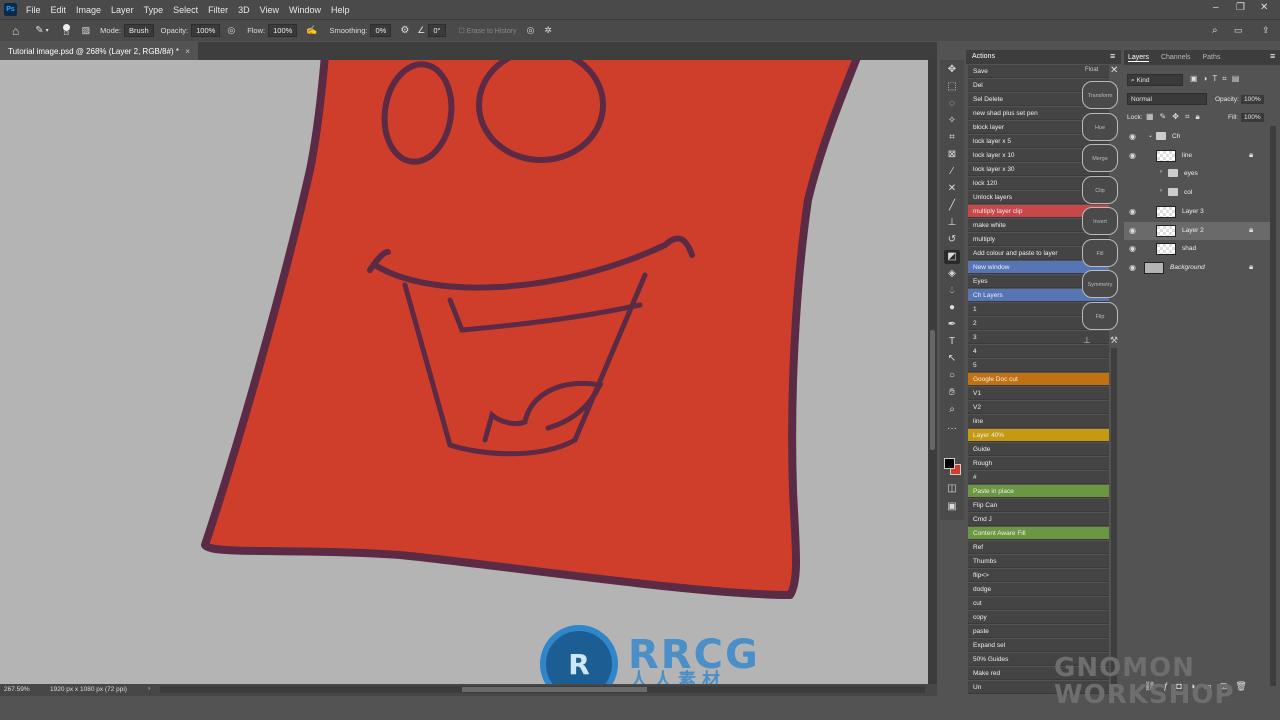  What do you see at coordinates (952, 429) in the screenshot?
I see `more-tools-icon: ···` at bounding box center [952, 429].